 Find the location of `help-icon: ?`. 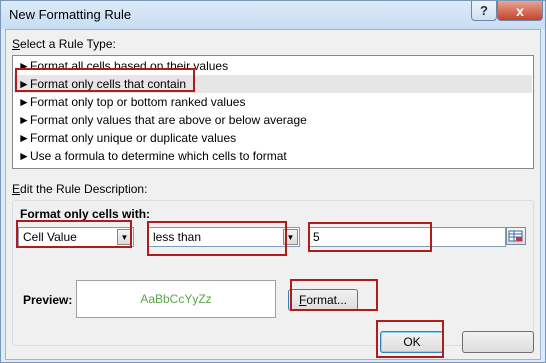

help-icon: ? is located at coordinates (484, 10).